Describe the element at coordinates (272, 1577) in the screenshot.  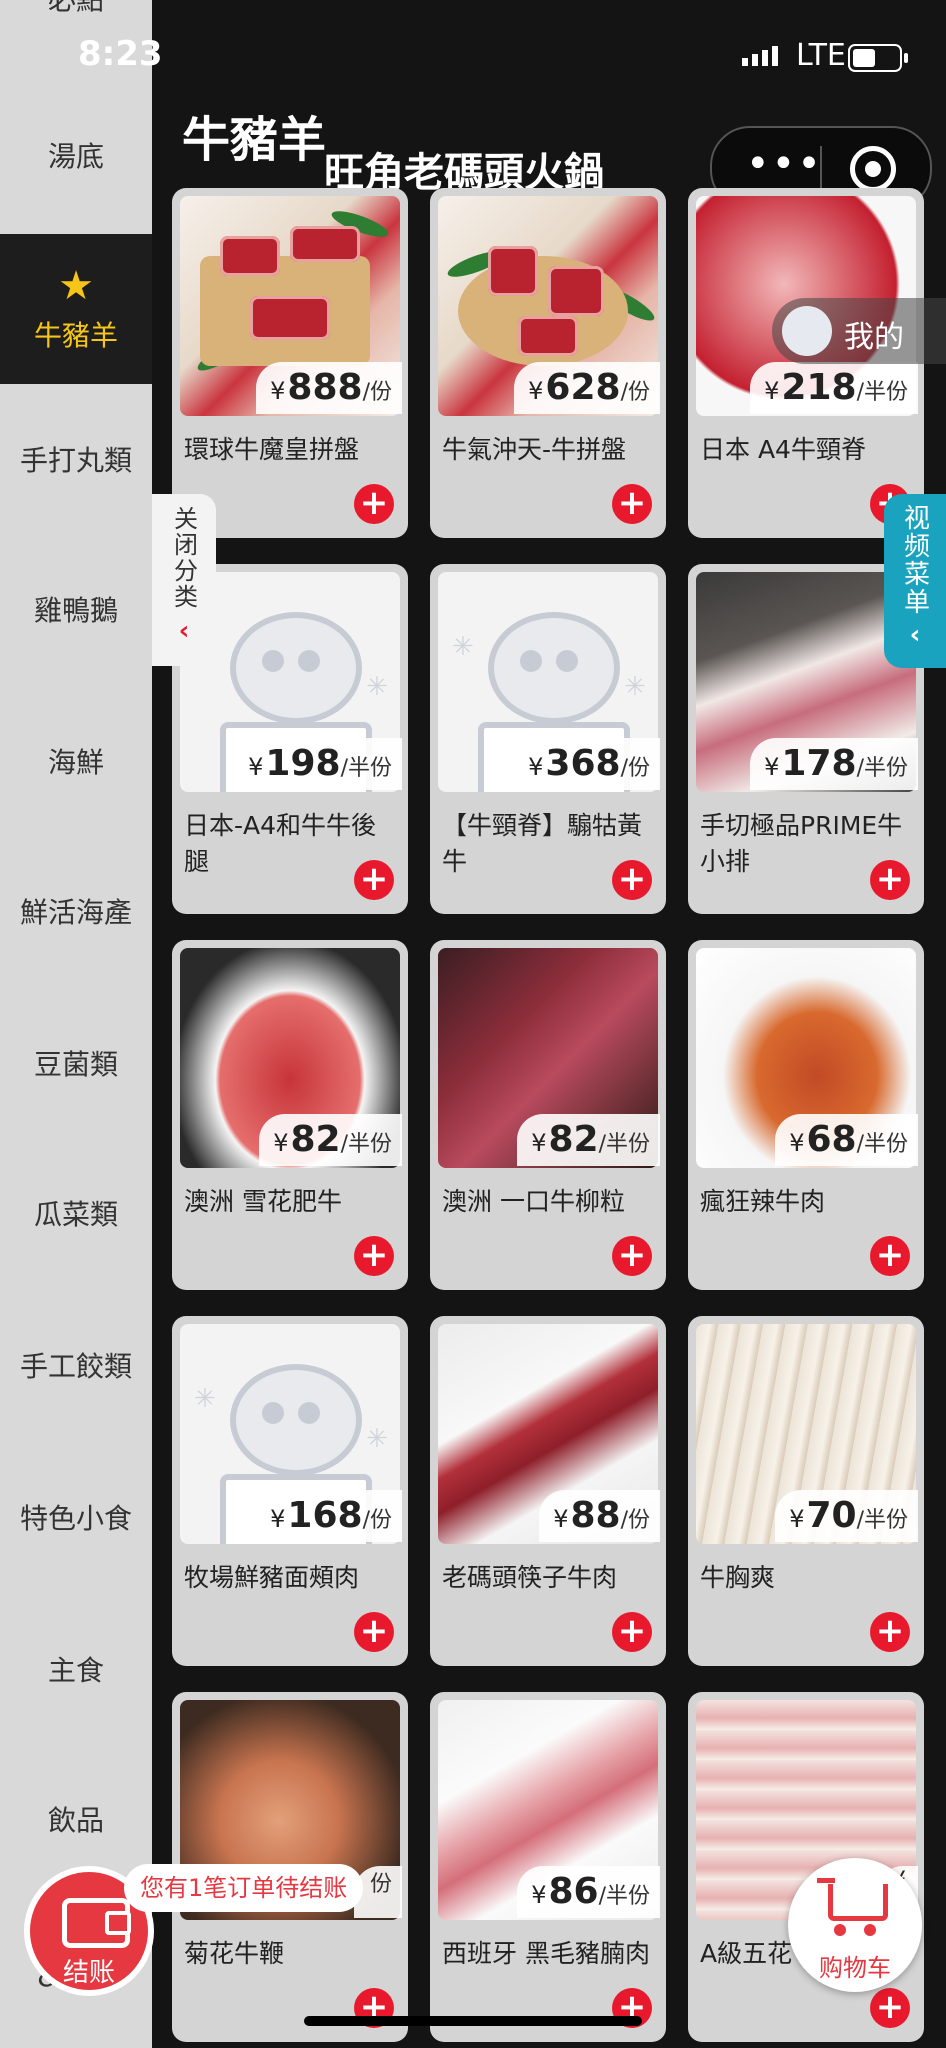
I see `product-name: 牧場鮮豬面頰肉` at that location.